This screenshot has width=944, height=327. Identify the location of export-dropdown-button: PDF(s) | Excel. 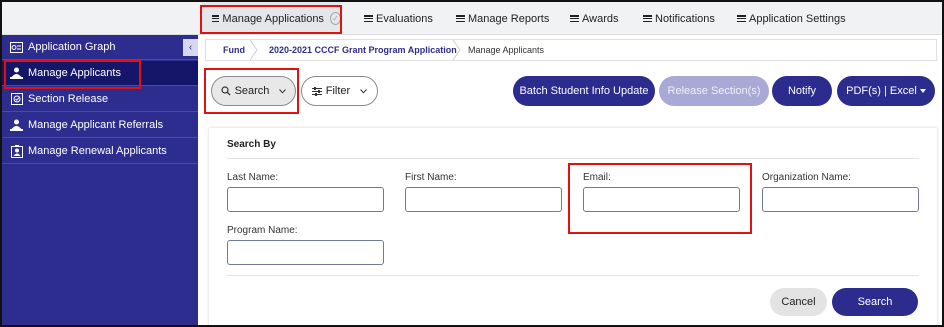
(886, 91).